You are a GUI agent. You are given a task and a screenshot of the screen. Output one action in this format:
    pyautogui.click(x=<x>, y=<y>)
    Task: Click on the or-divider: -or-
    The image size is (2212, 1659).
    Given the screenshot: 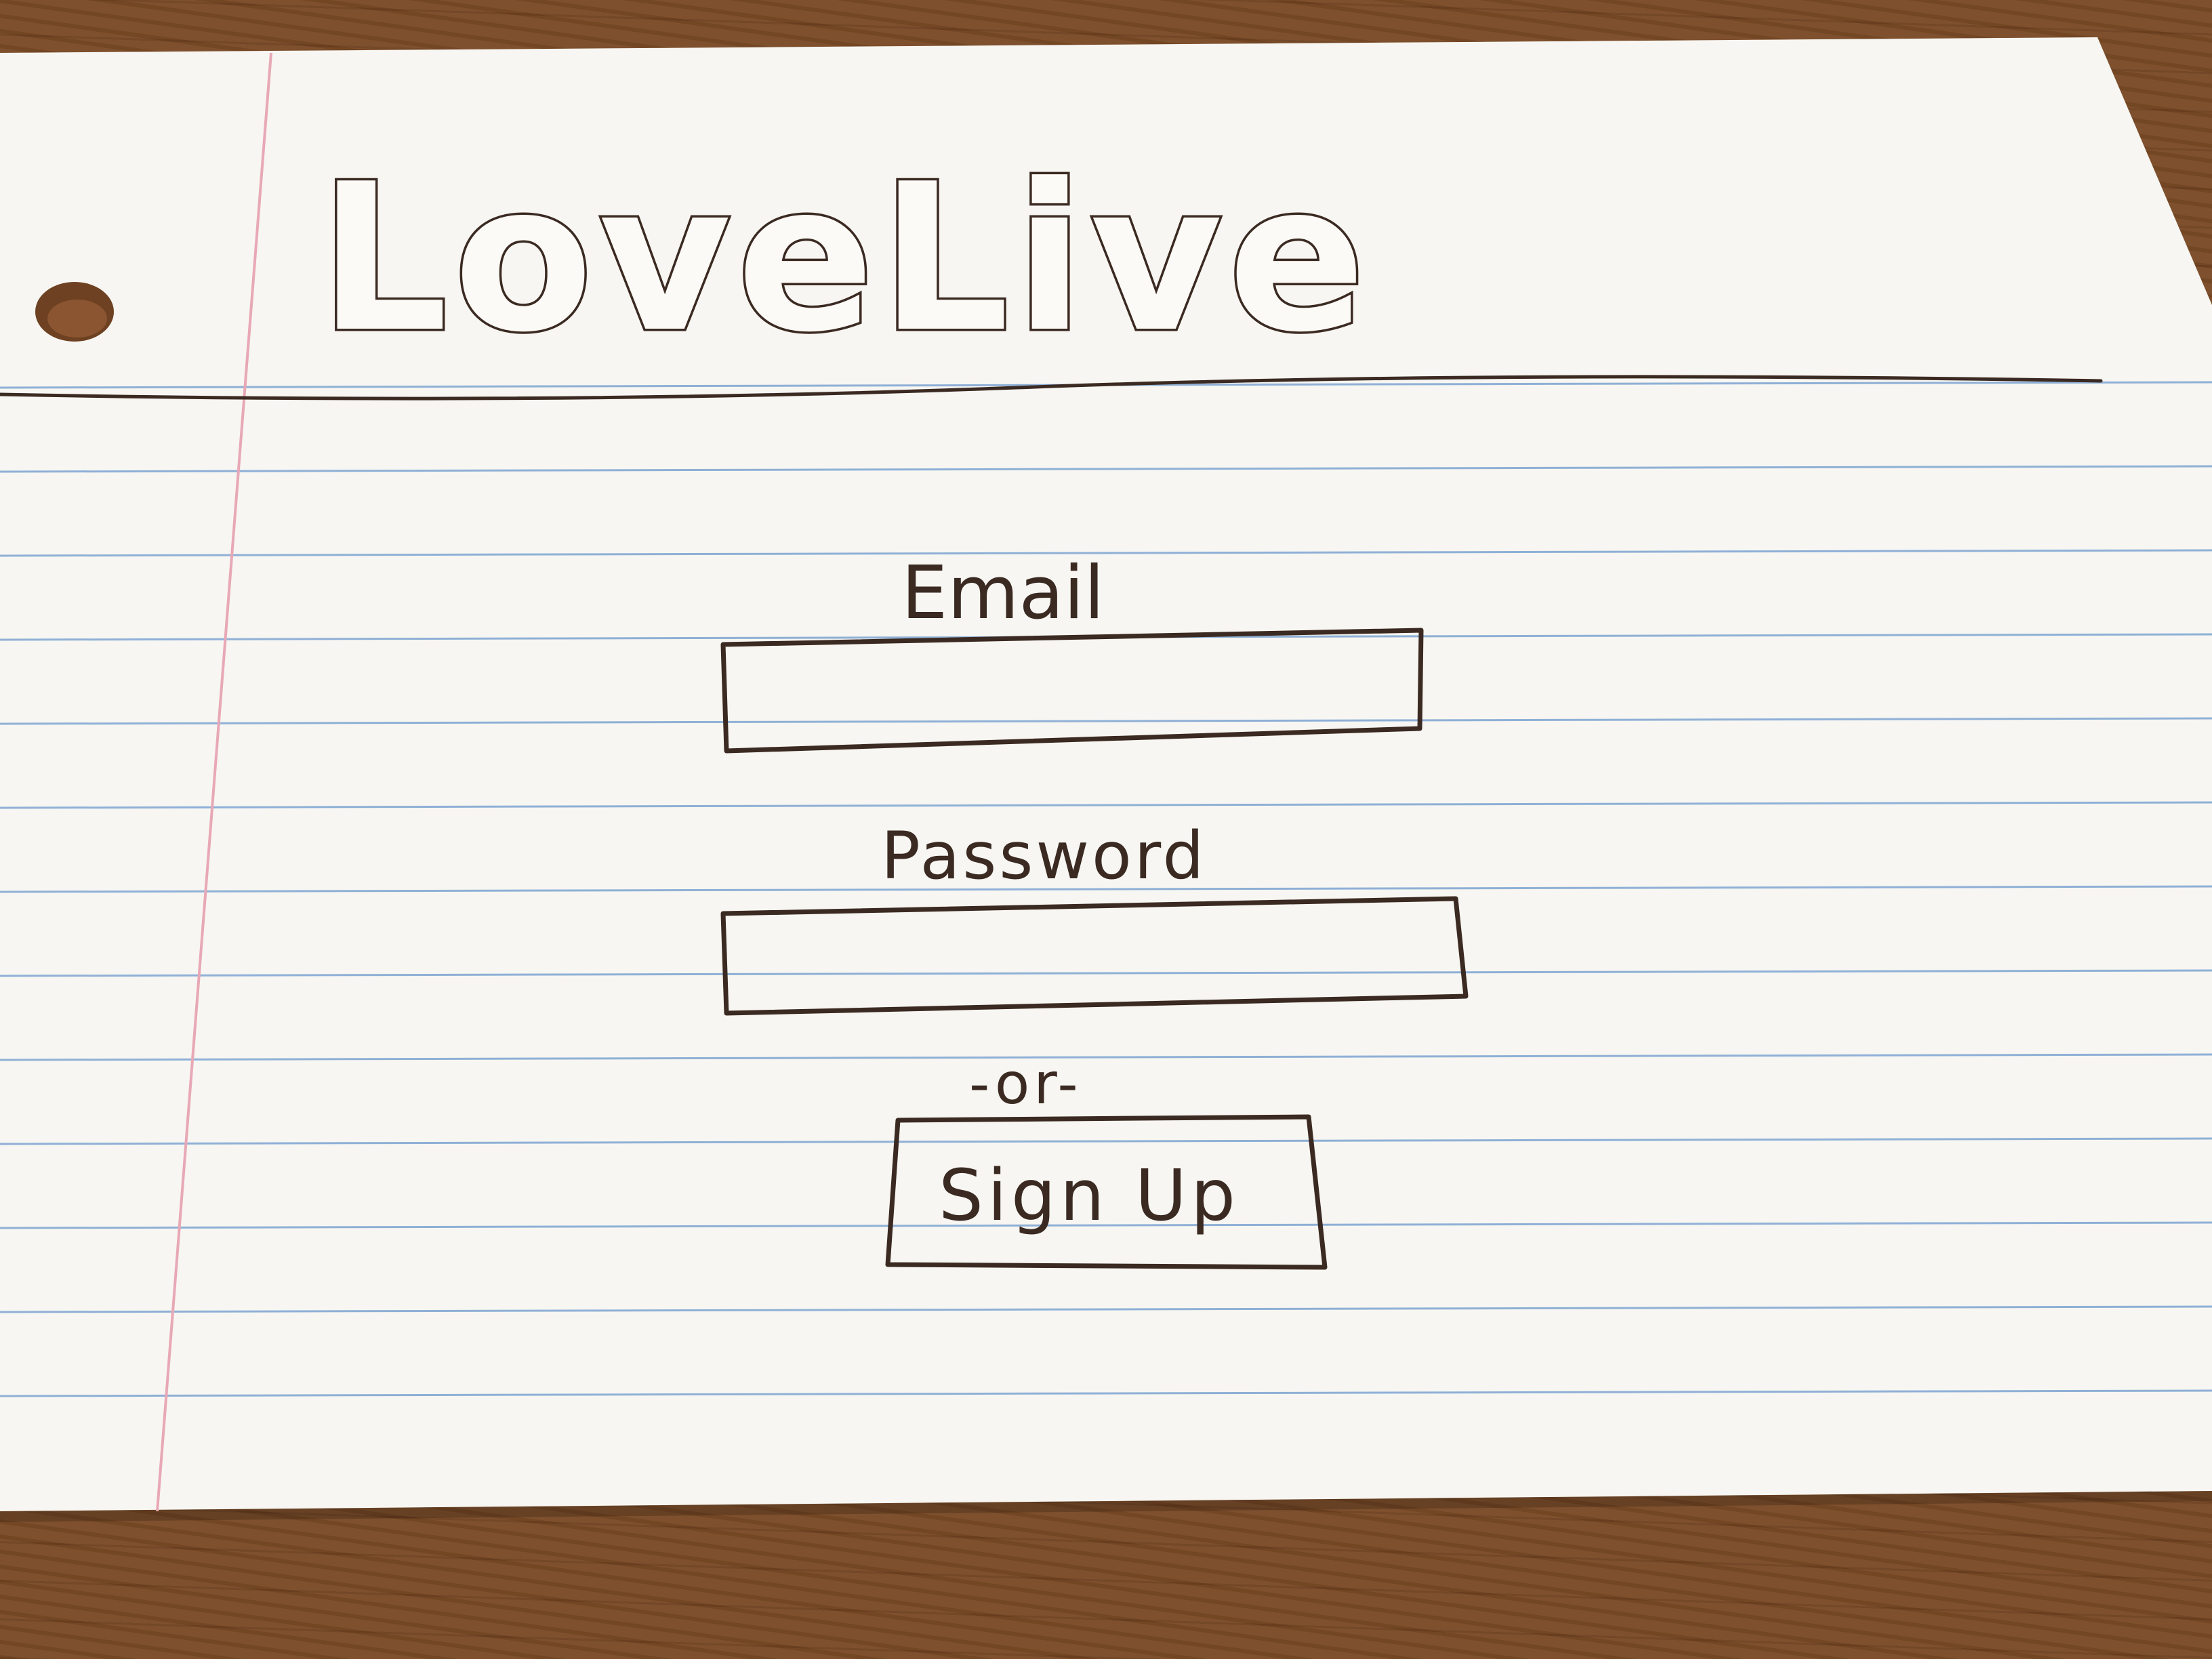 What is the action you would take?
    pyautogui.click(x=1025, y=1083)
    